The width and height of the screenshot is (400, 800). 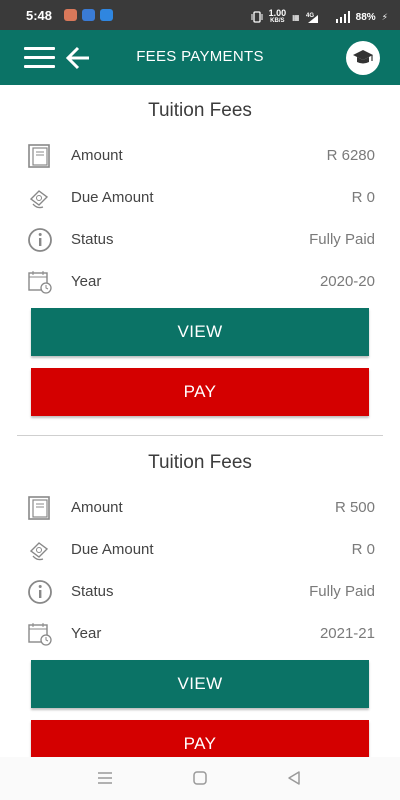 What do you see at coordinates (294, 778) in the screenshot?
I see `back-nav-icon` at bounding box center [294, 778].